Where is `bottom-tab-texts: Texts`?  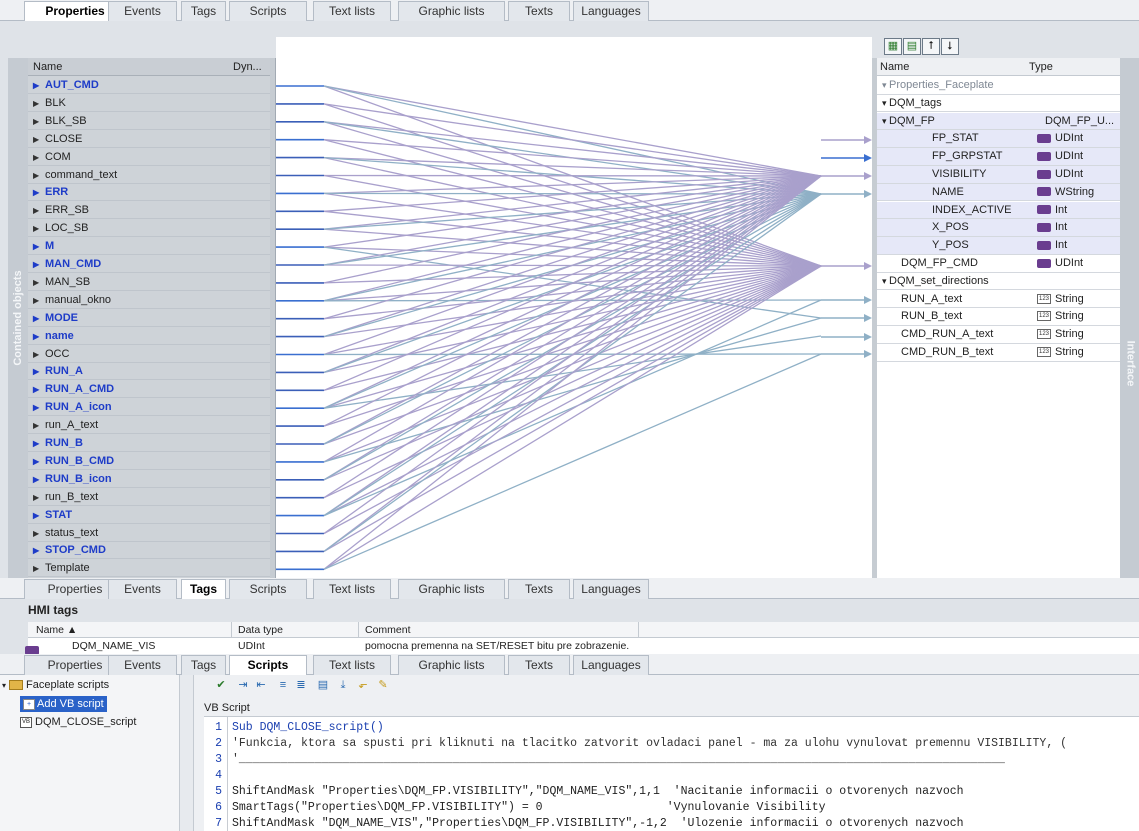 bottom-tab-texts: Texts is located at coordinates (539, 665).